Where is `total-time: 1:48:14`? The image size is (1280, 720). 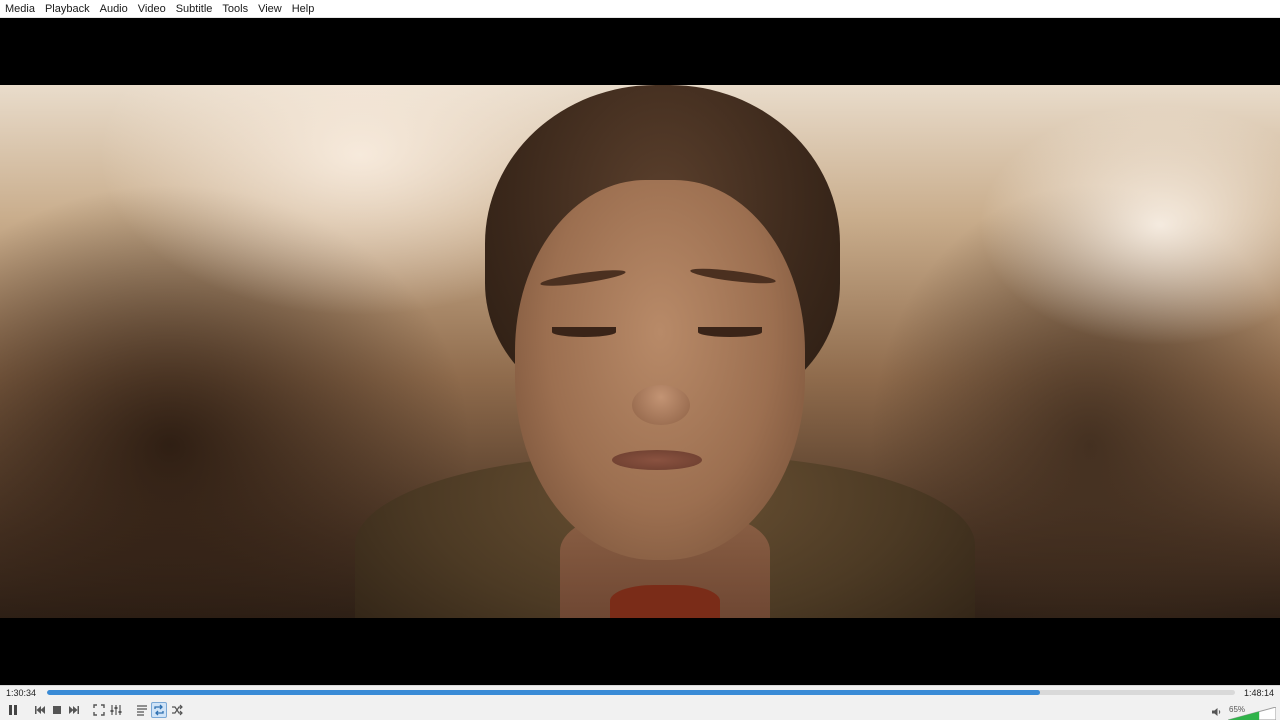 total-time: 1:48:14 is located at coordinates (1258, 693).